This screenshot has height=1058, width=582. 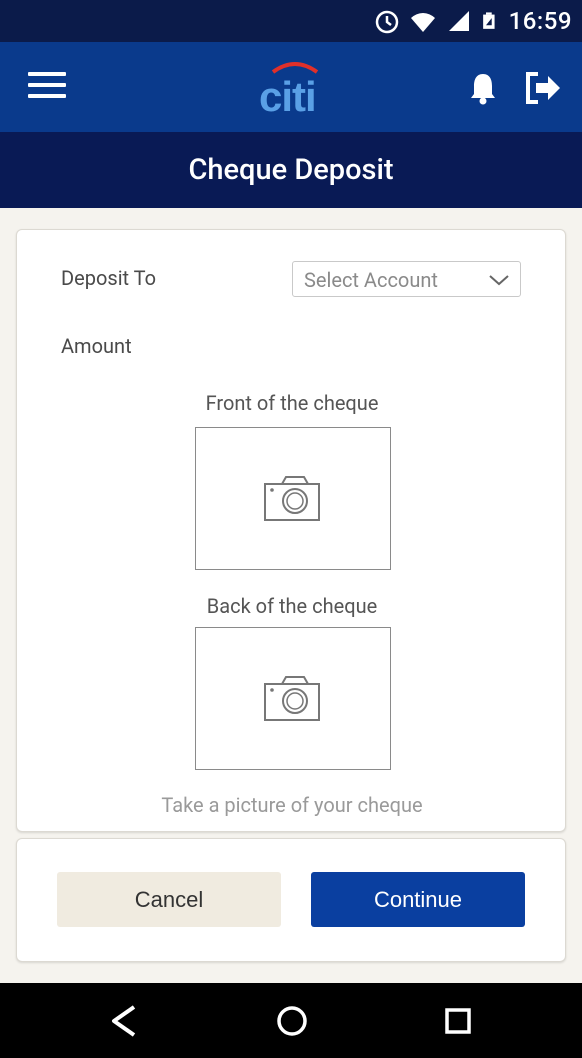 I want to click on app-header: citi, so click(x=291, y=87).